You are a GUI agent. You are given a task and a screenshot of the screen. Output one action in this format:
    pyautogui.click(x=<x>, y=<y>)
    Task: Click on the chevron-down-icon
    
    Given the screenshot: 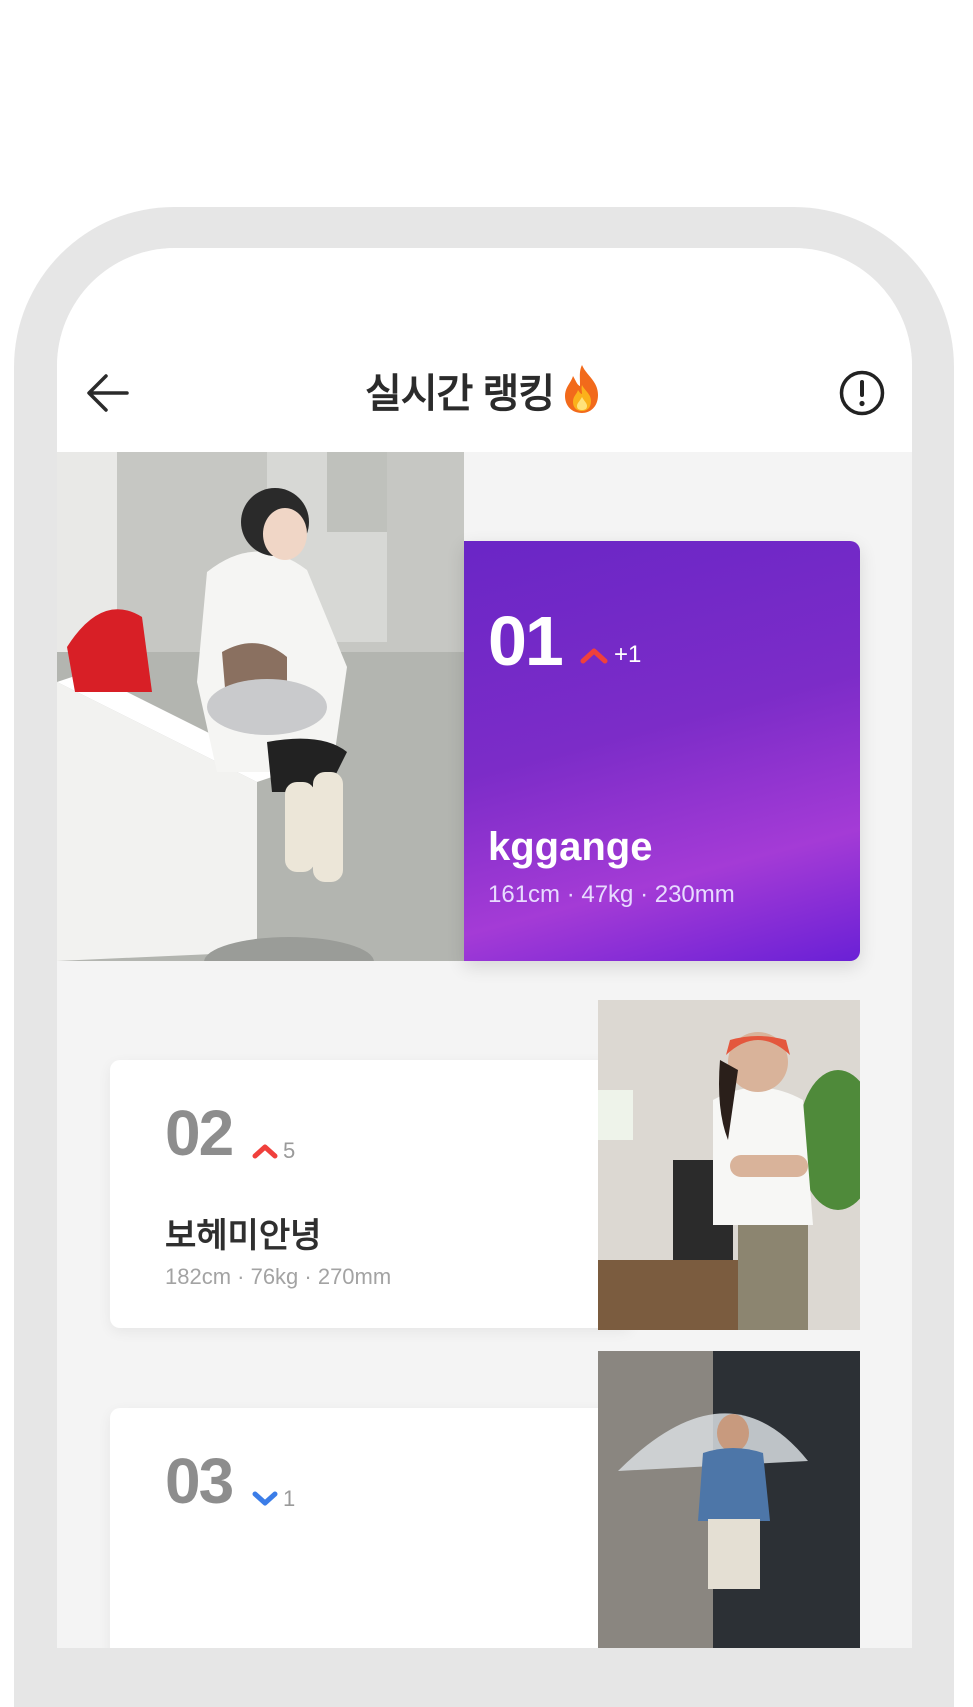 What is the action you would take?
    pyautogui.click(x=265, y=1498)
    